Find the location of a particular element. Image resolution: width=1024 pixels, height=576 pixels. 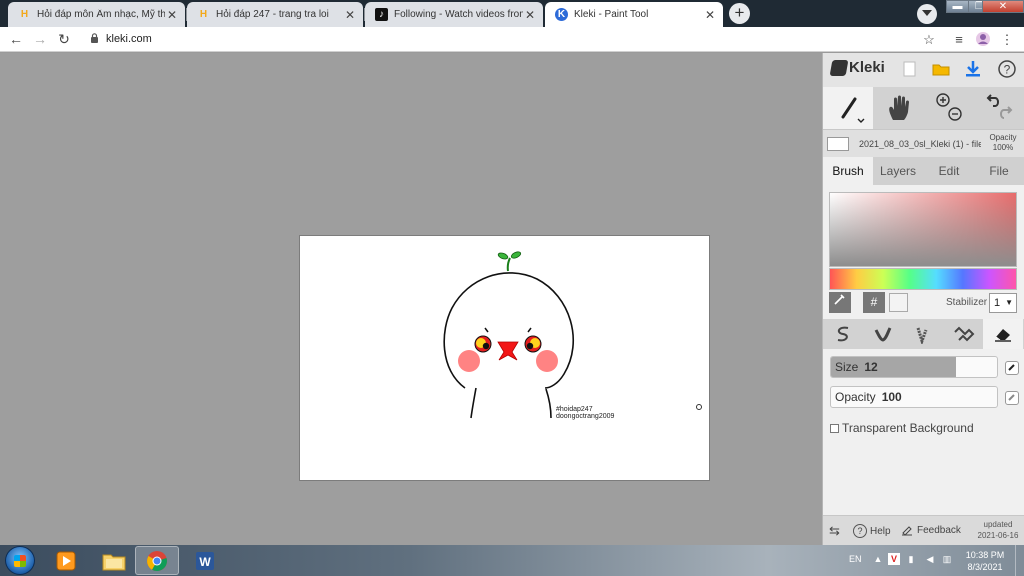

pixel-brush-button is located at coordinates (963, 334).